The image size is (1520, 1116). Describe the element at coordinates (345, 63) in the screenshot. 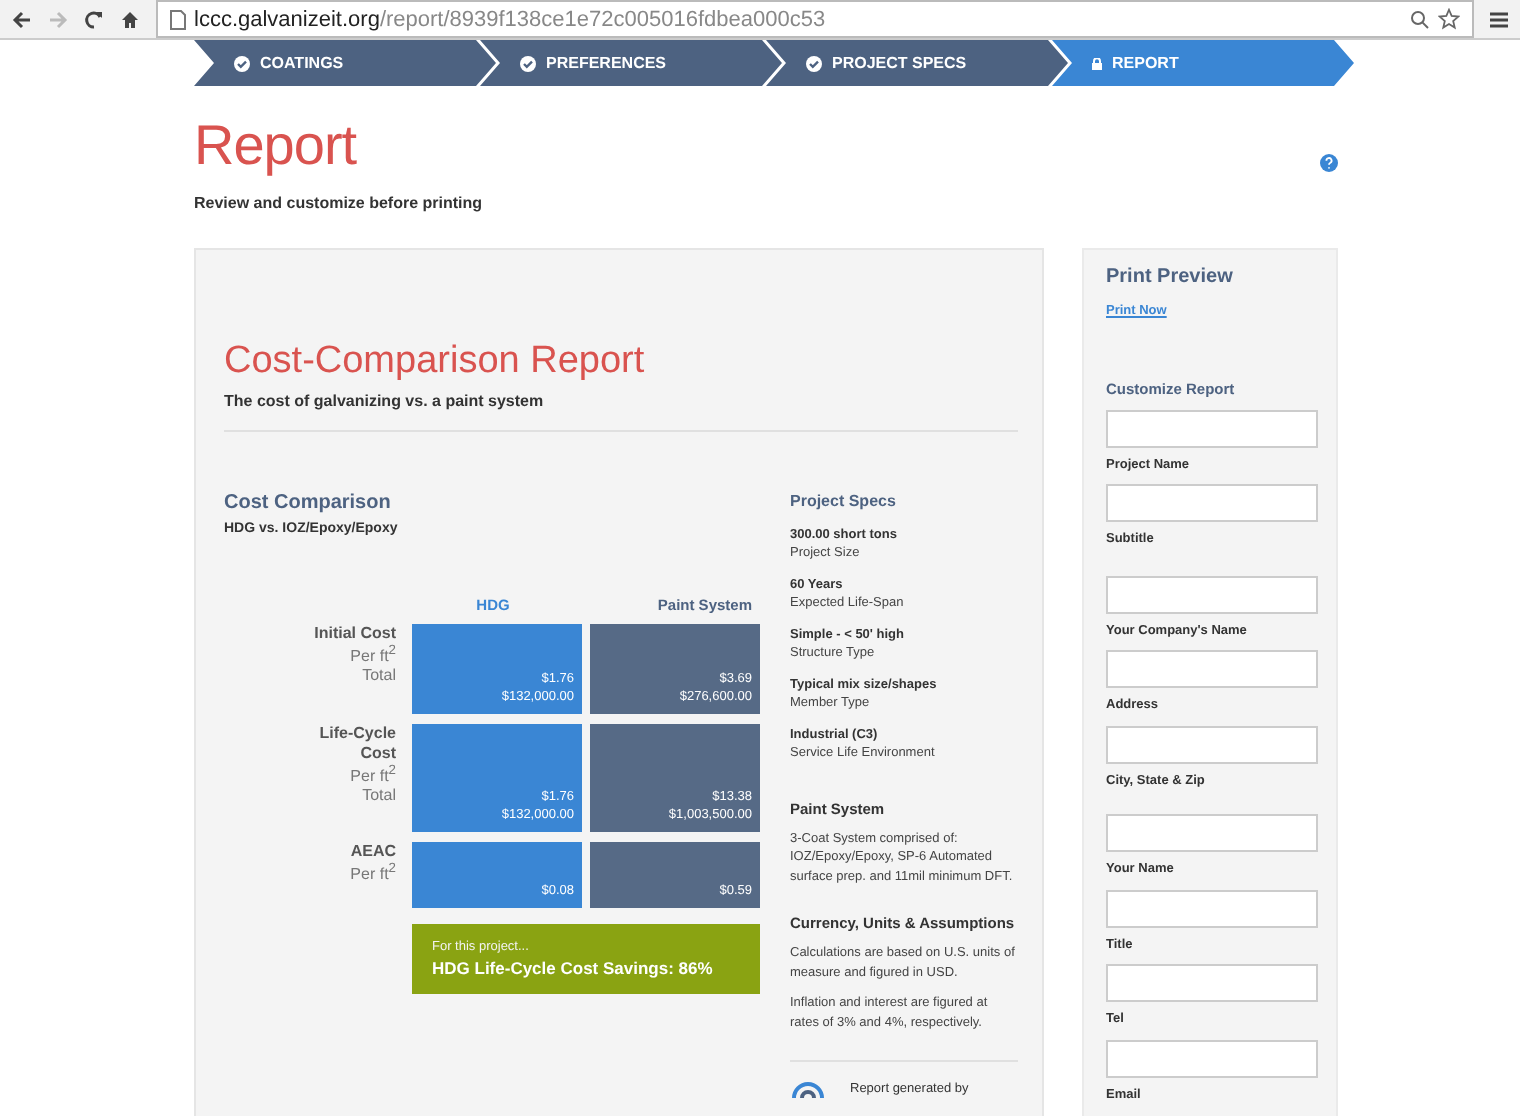

I see `step-tab: COATINGS` at that location.